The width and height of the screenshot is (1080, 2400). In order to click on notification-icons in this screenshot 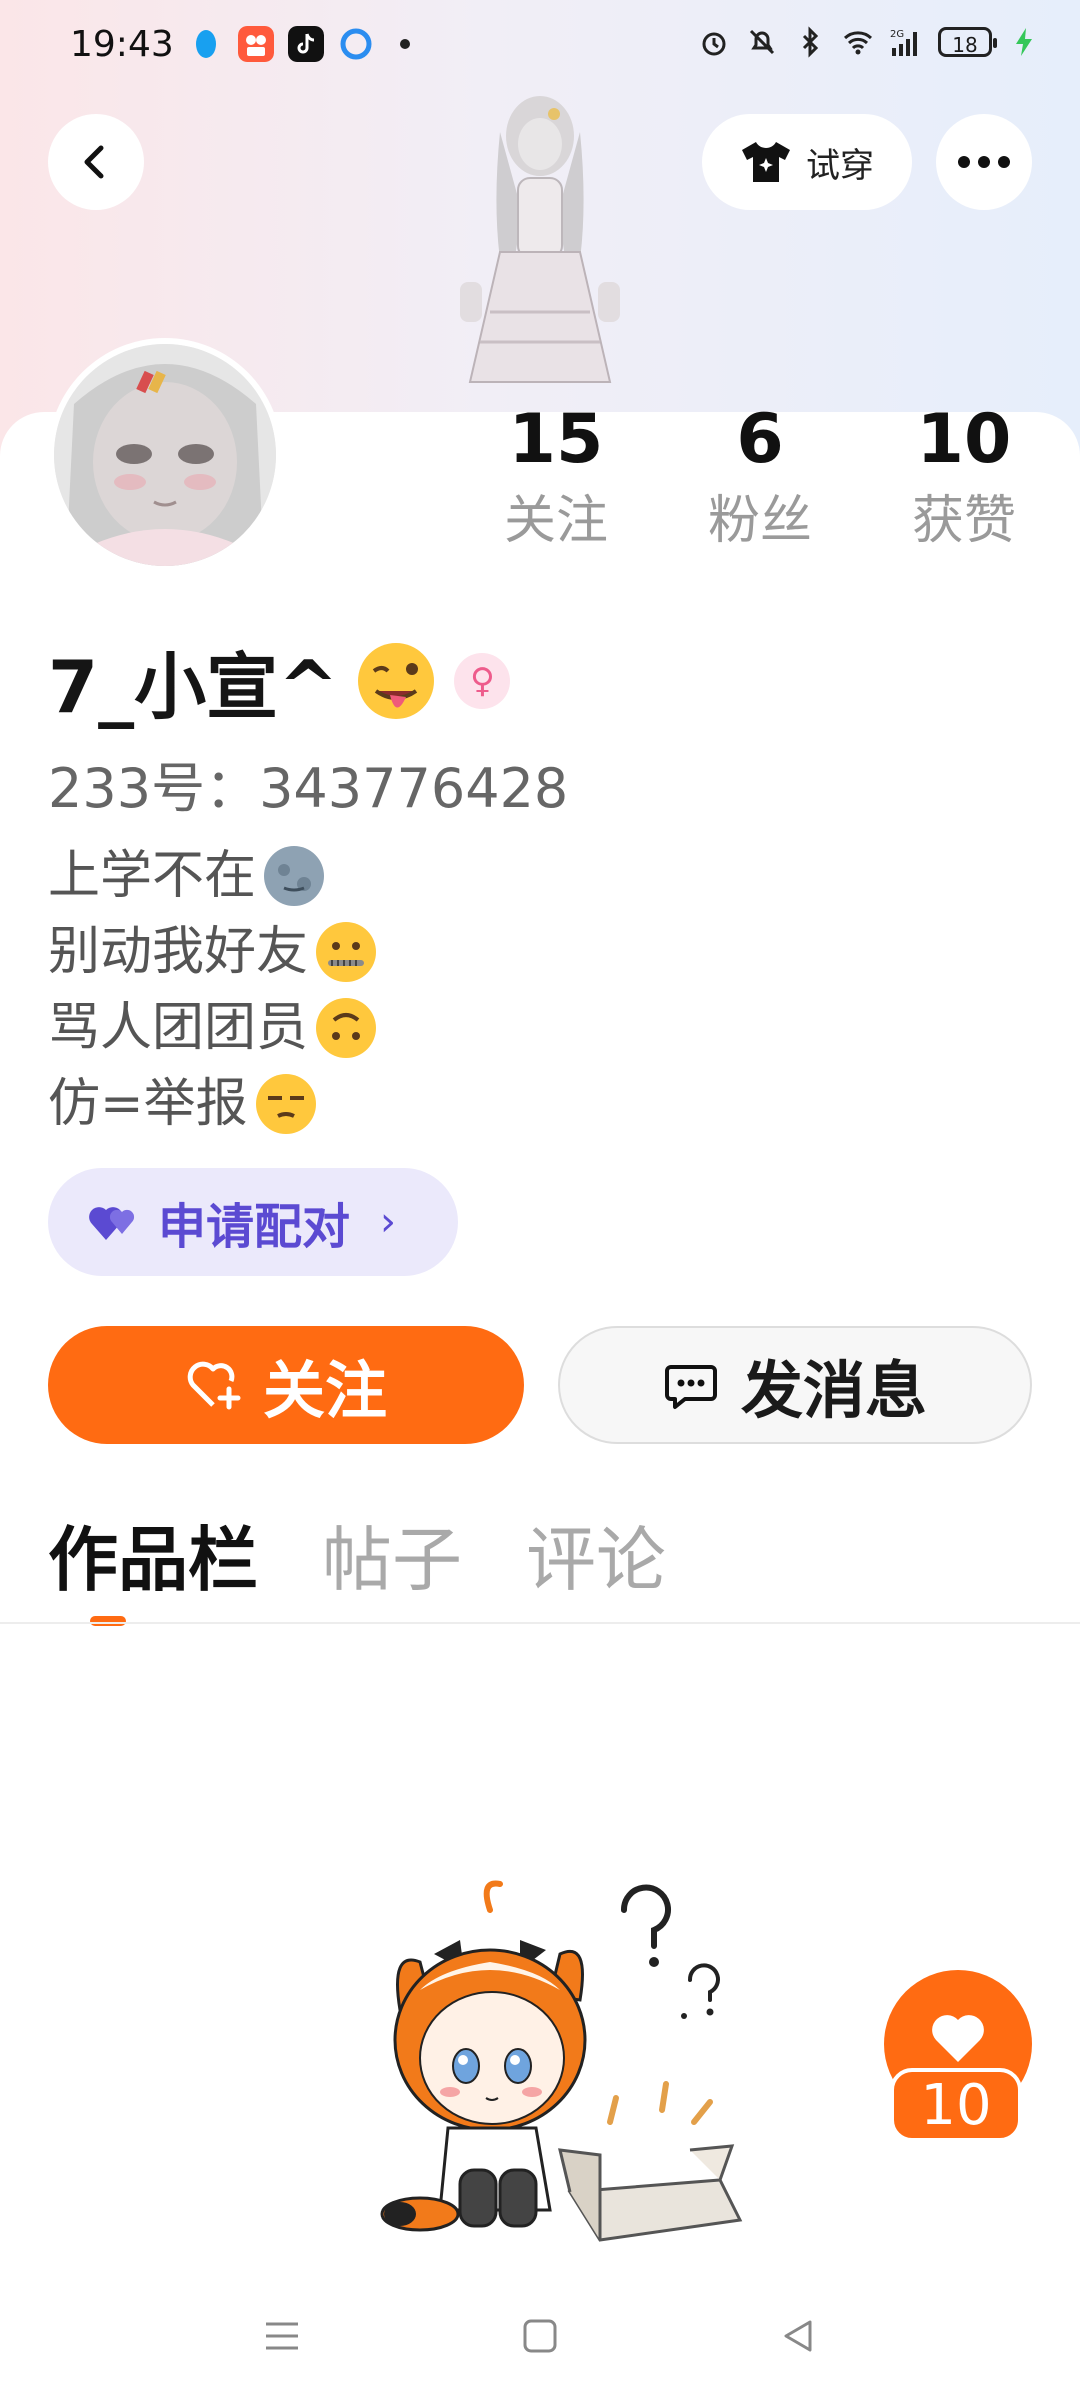, I will do `click(299, 44)`.